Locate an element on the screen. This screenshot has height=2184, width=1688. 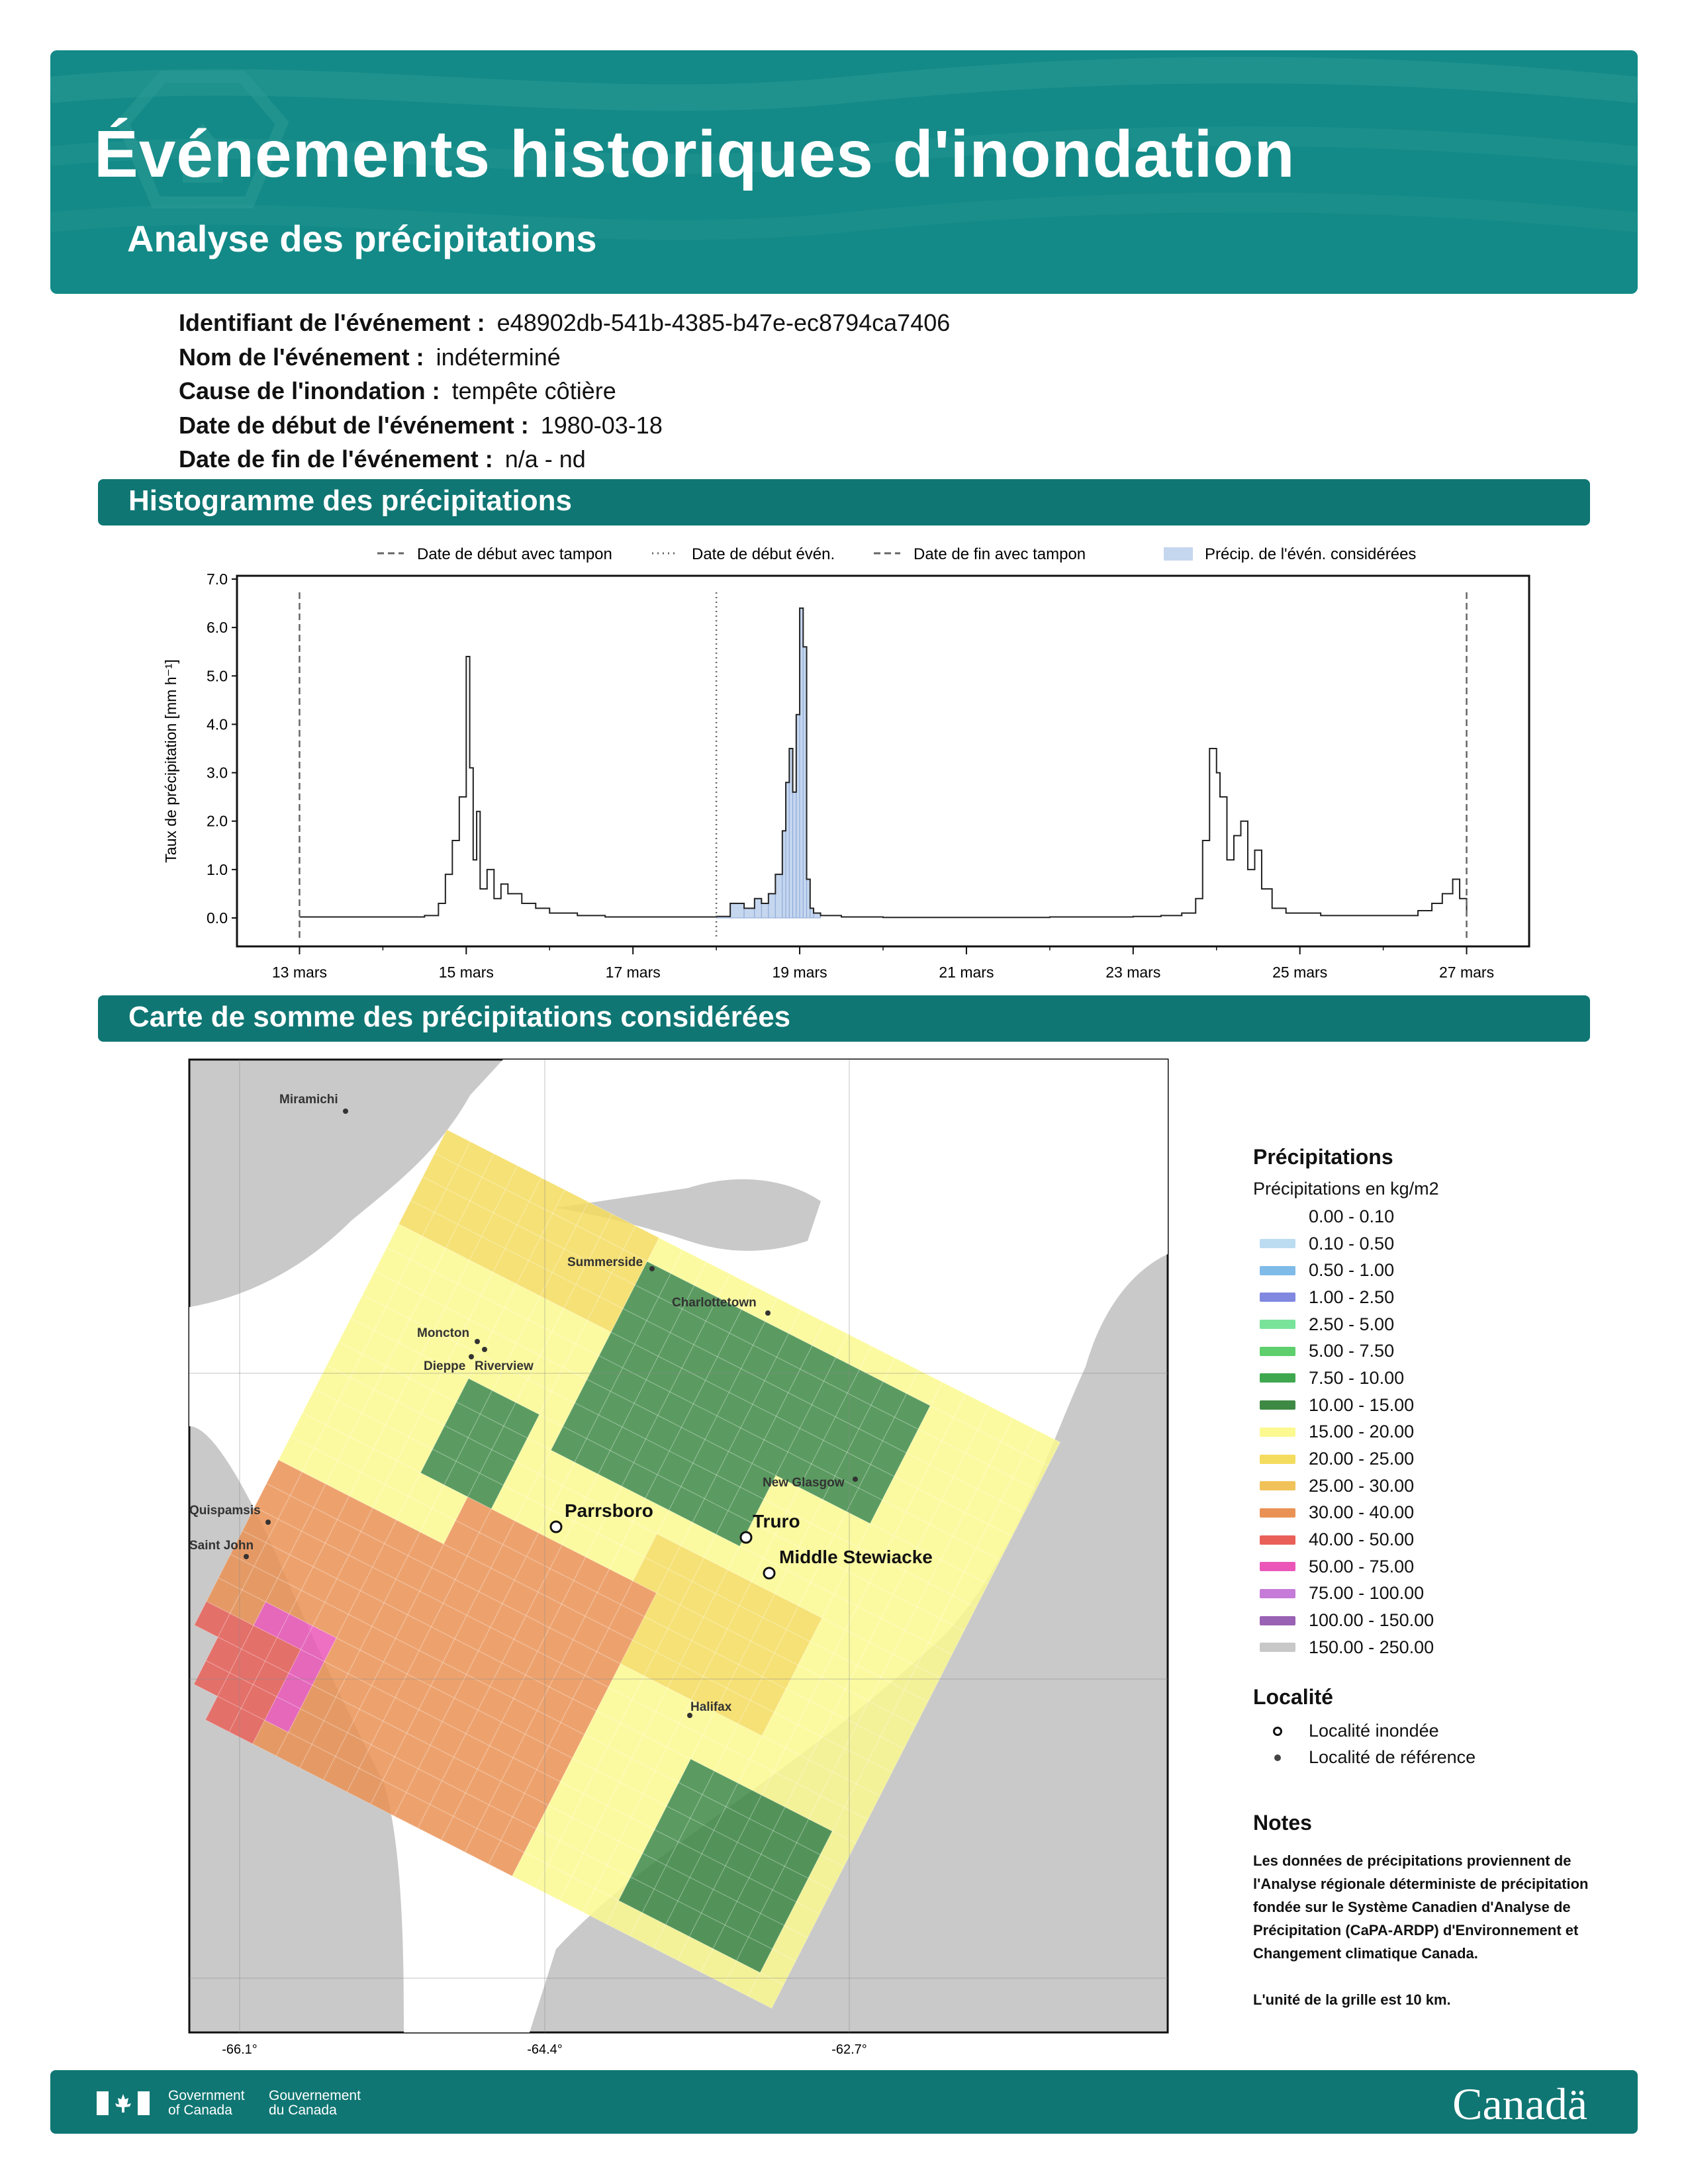
y-tick-label: 2.0 is located at coordinates (217, 822).